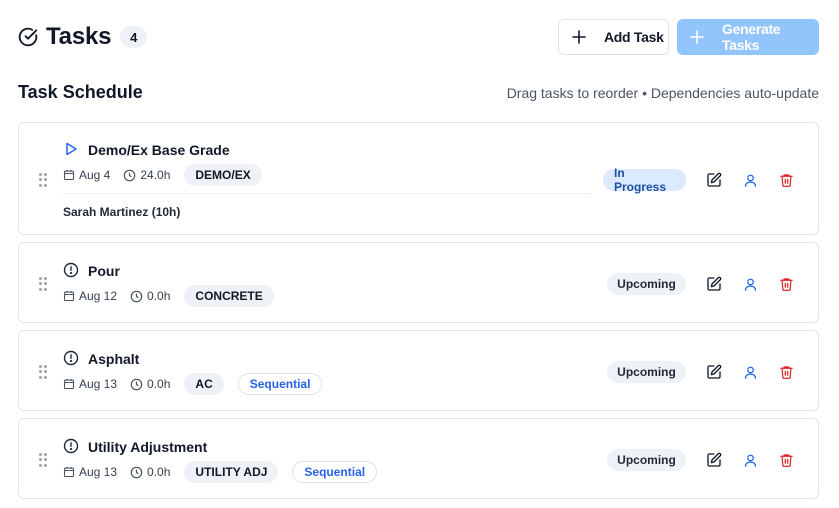 This screenshot has height=508, width=839. I want to click on trade-tag: AC, so click(204, 384).